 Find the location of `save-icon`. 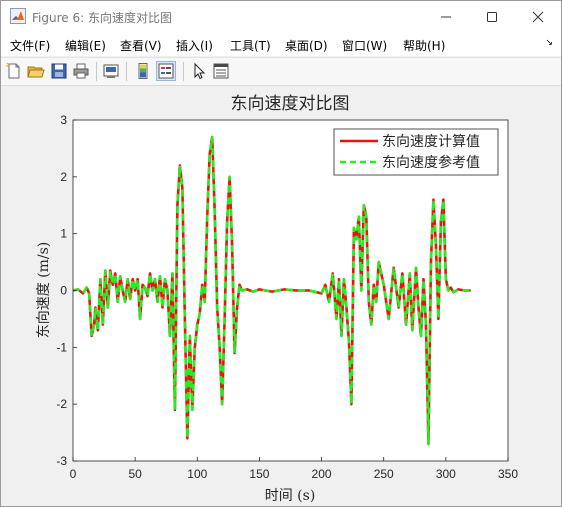

save-icon is located at coordinates (59, 71).